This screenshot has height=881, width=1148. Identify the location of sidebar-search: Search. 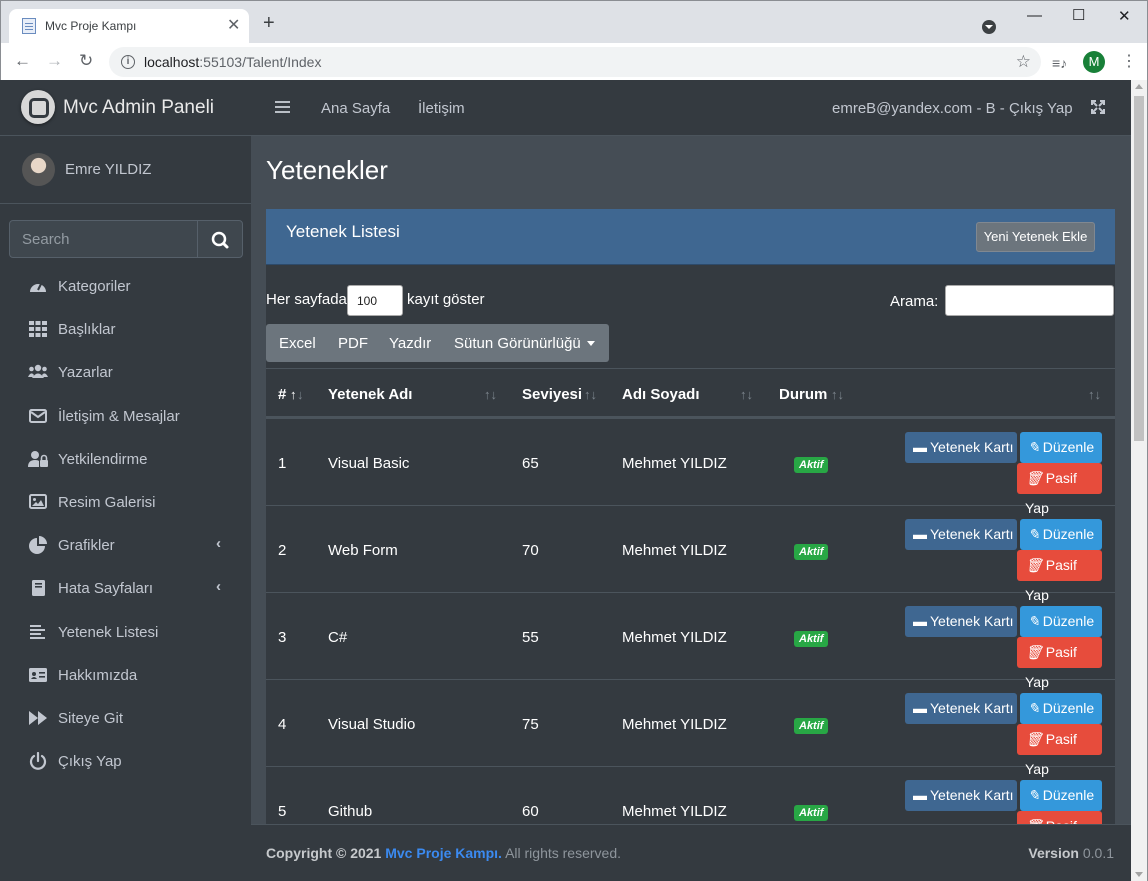
(126, 239).